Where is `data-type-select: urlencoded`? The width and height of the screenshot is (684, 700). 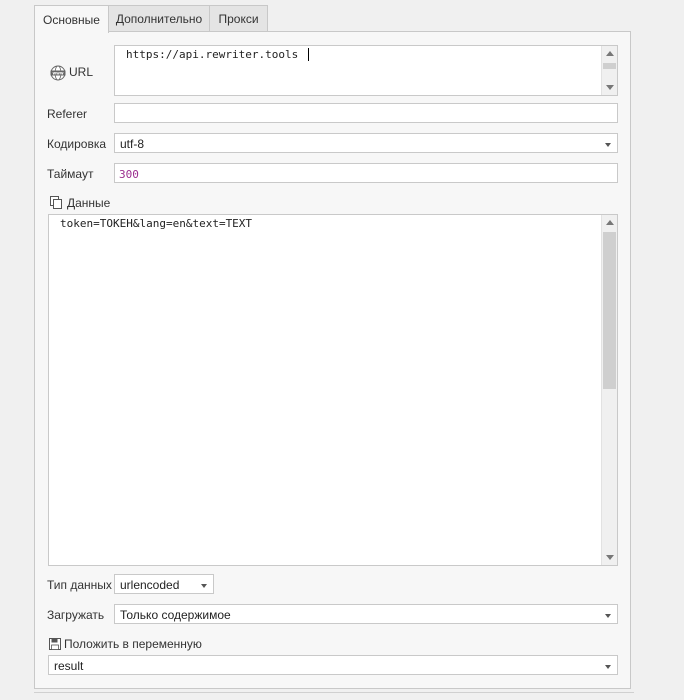 data-type-select: urlencoded is located at coordinates (164, 584).